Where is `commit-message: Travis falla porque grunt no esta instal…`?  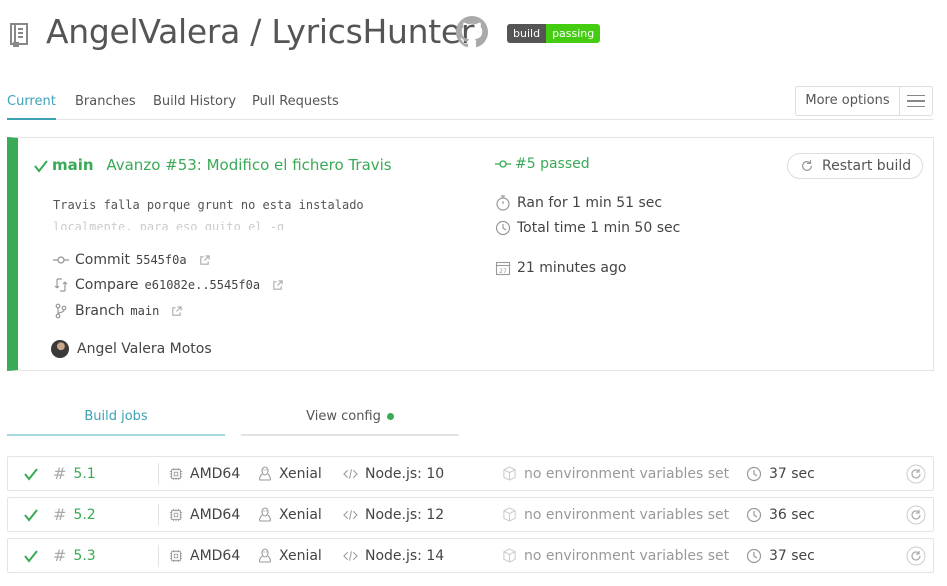
commit-message: Travis falla porque grunt no esta instal… is located at coordinates (208, 212).